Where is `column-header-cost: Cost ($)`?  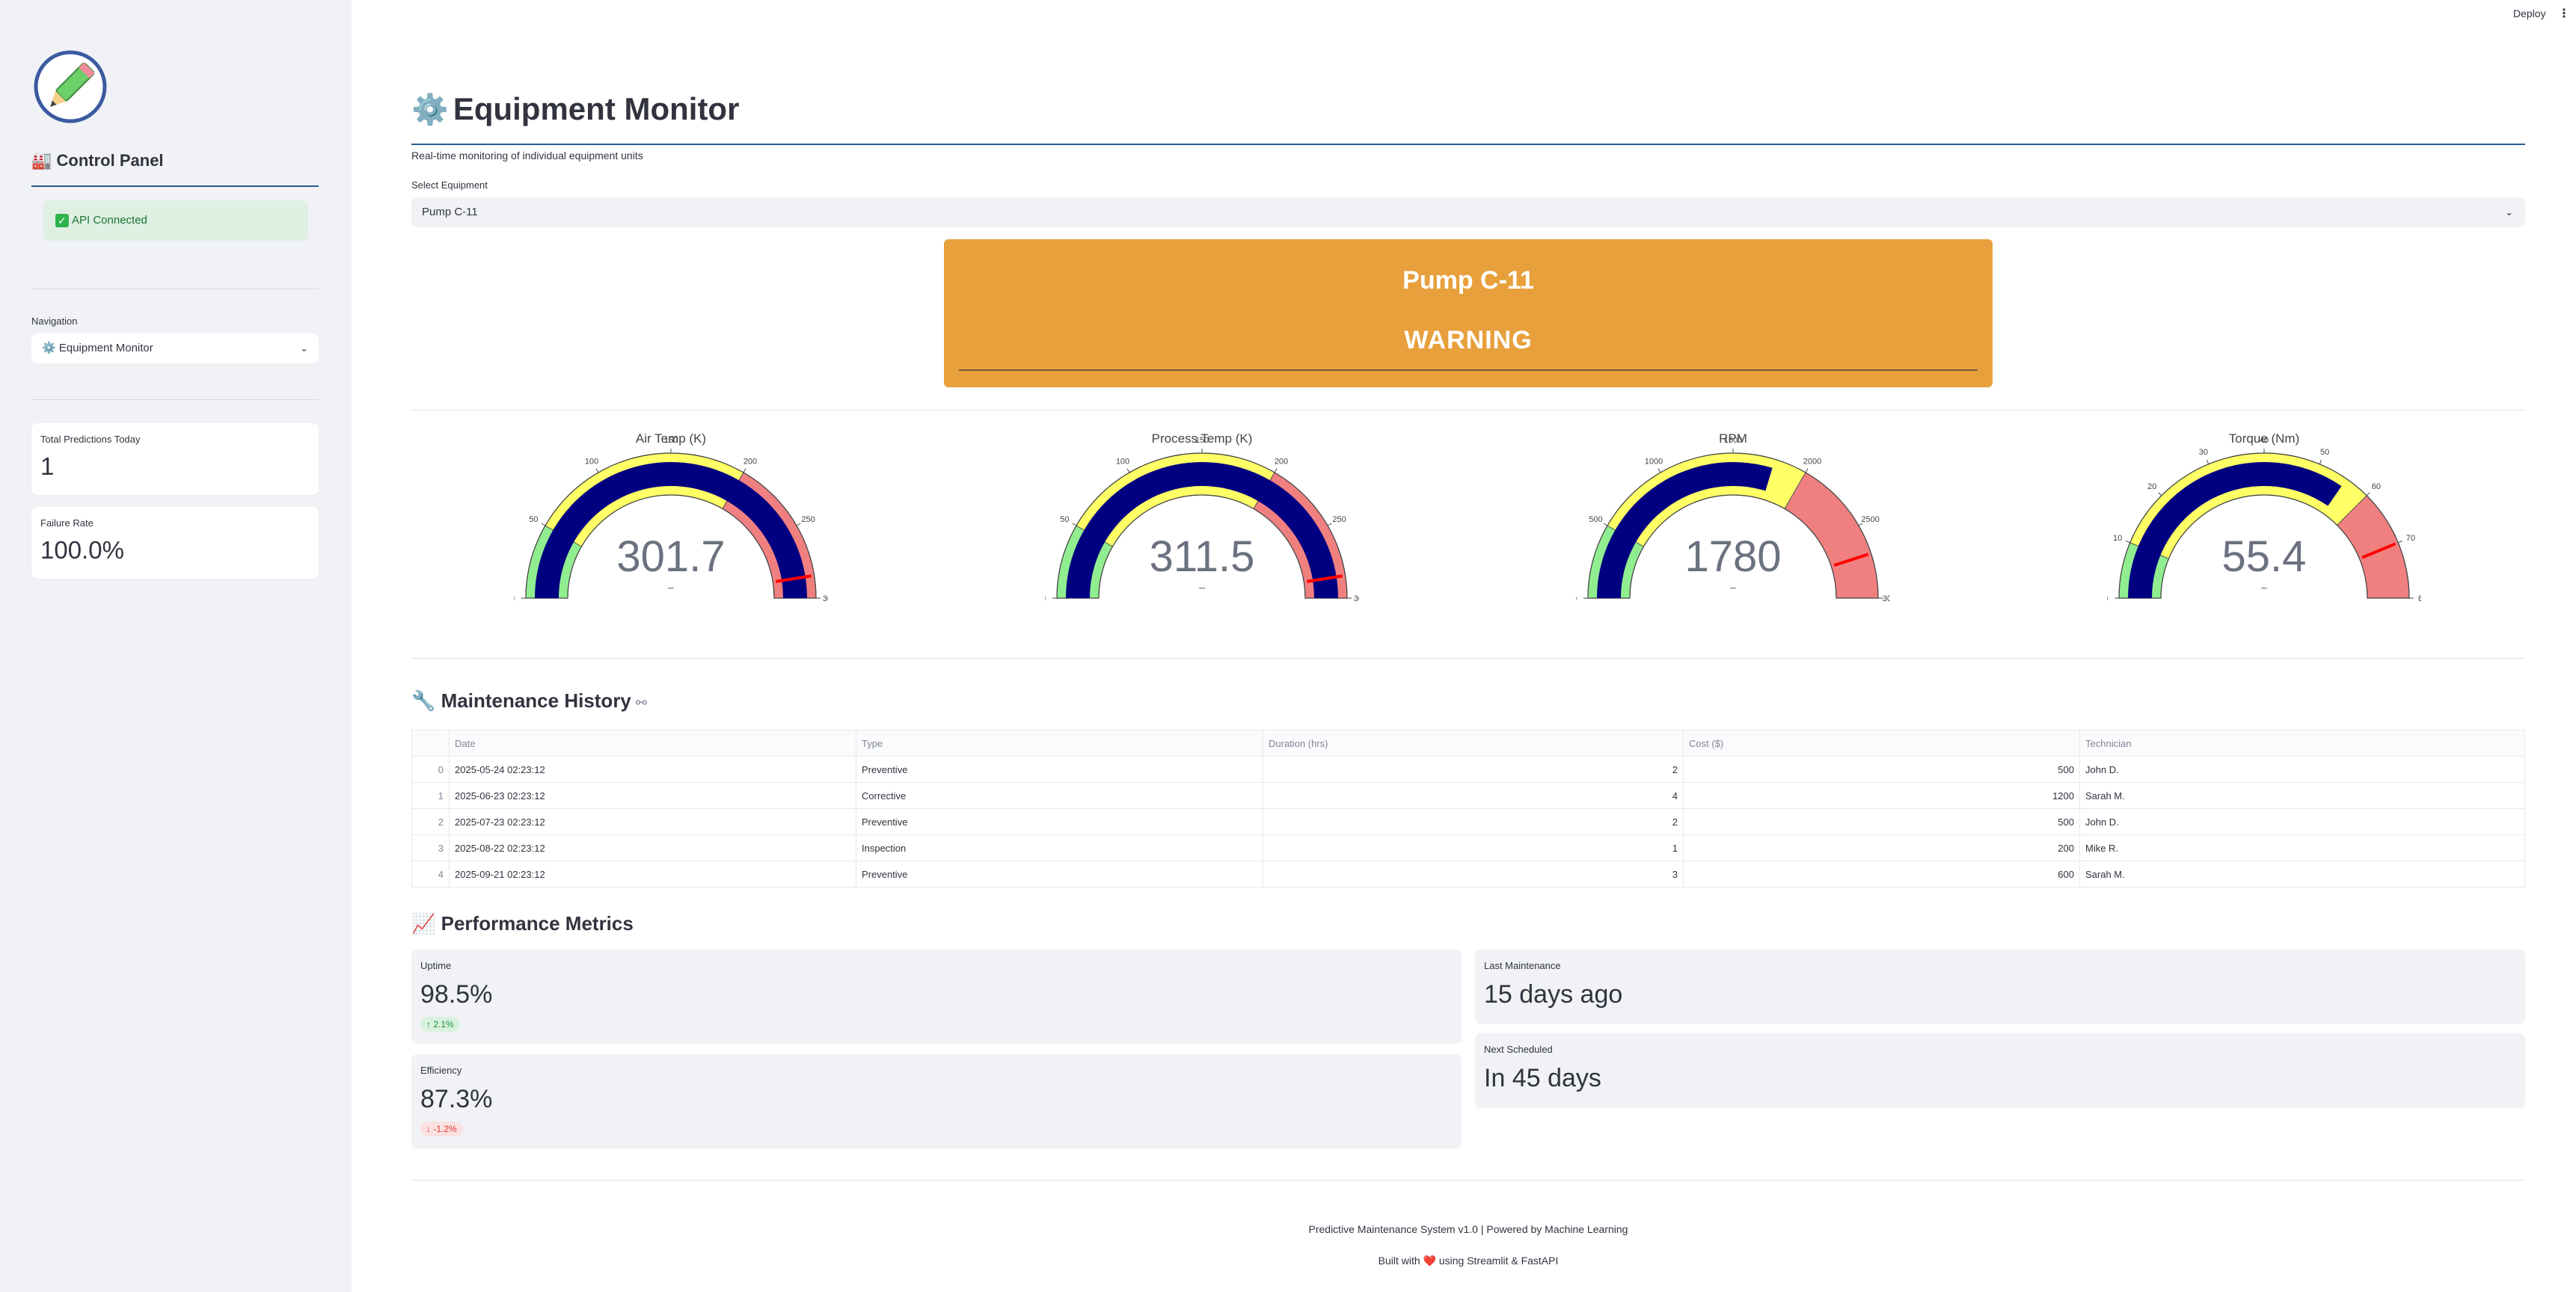
column-header-cost: Cost ($) is located at coordinates (1881, 743).